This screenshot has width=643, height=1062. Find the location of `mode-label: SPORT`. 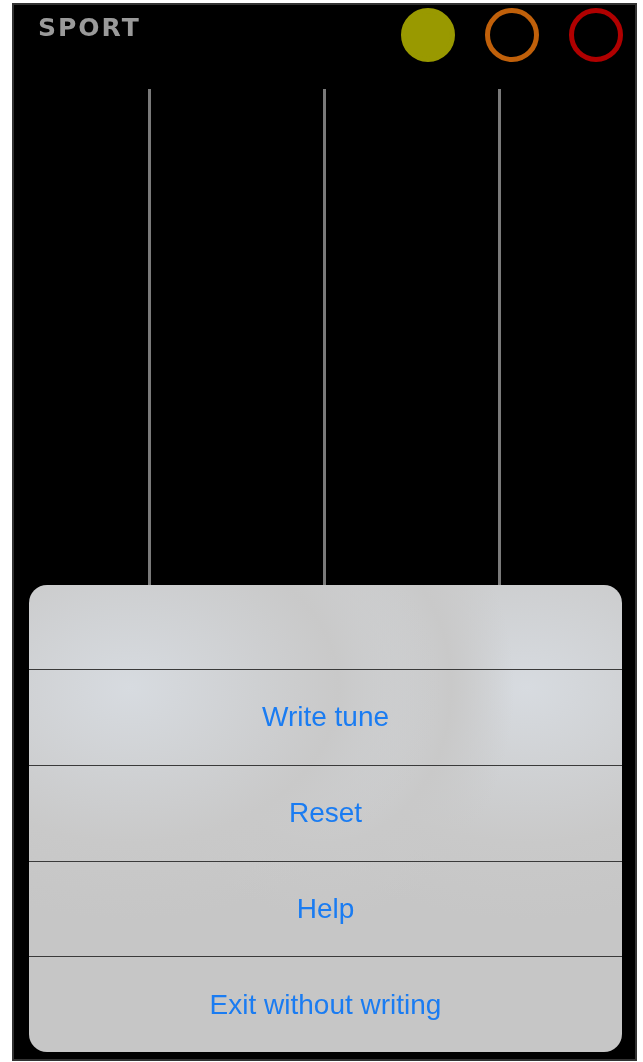

mode-label: SPORT is located at coordinates (89, 27).